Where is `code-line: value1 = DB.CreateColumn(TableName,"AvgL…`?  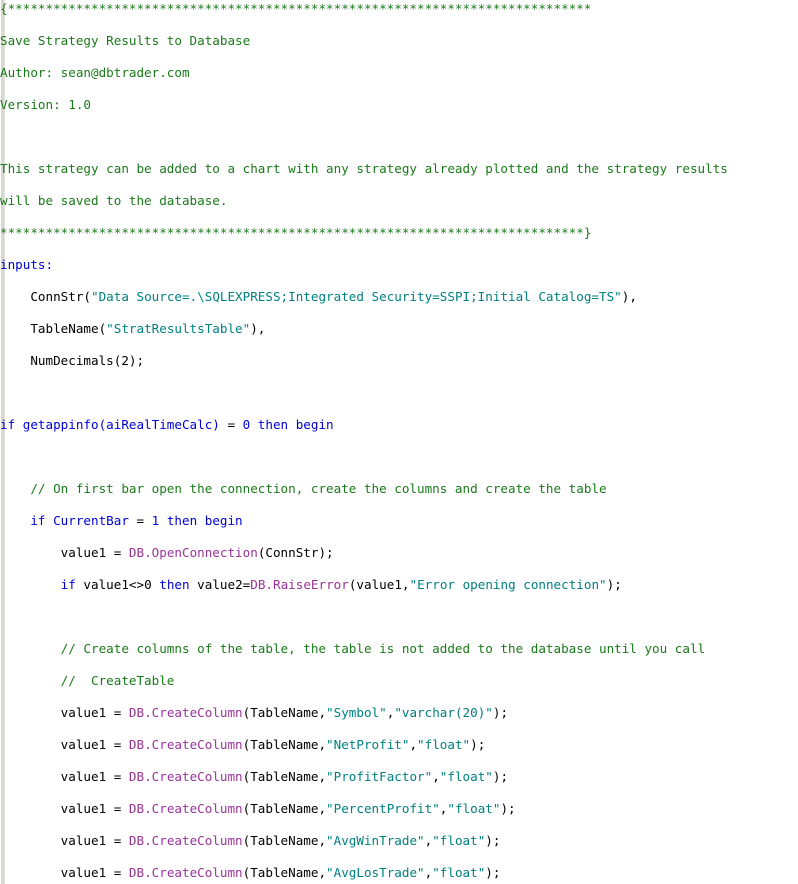 code-line: value1 = DB.CreateColumn(TableName,"AvgL… is located at coordinates (399, 873).